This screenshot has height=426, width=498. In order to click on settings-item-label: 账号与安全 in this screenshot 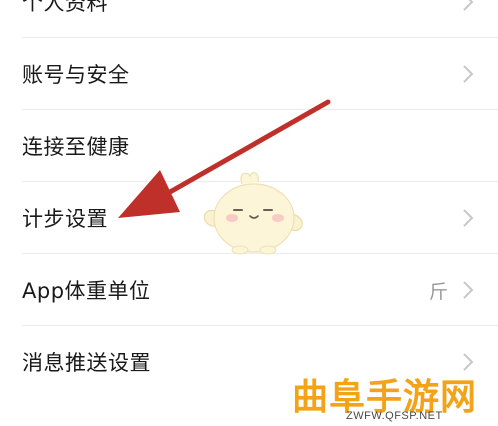, I will do `click(76, 75)`.